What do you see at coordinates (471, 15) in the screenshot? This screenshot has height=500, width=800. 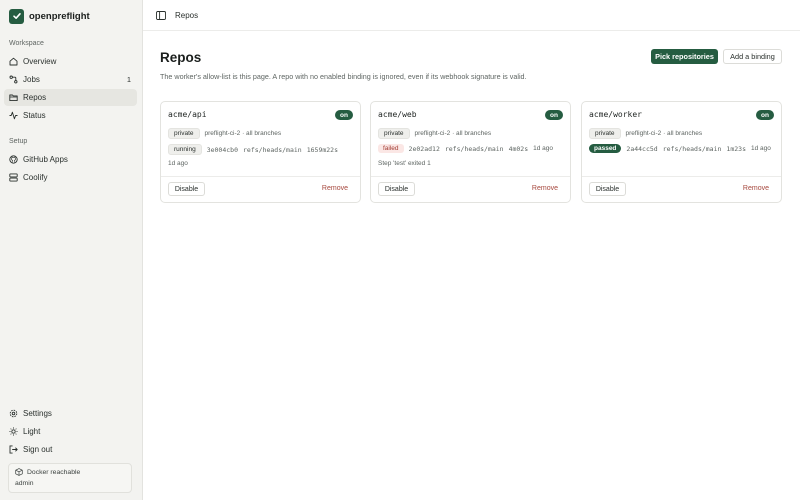 I see `topbar: Repos` at bounding box center [471, 15].